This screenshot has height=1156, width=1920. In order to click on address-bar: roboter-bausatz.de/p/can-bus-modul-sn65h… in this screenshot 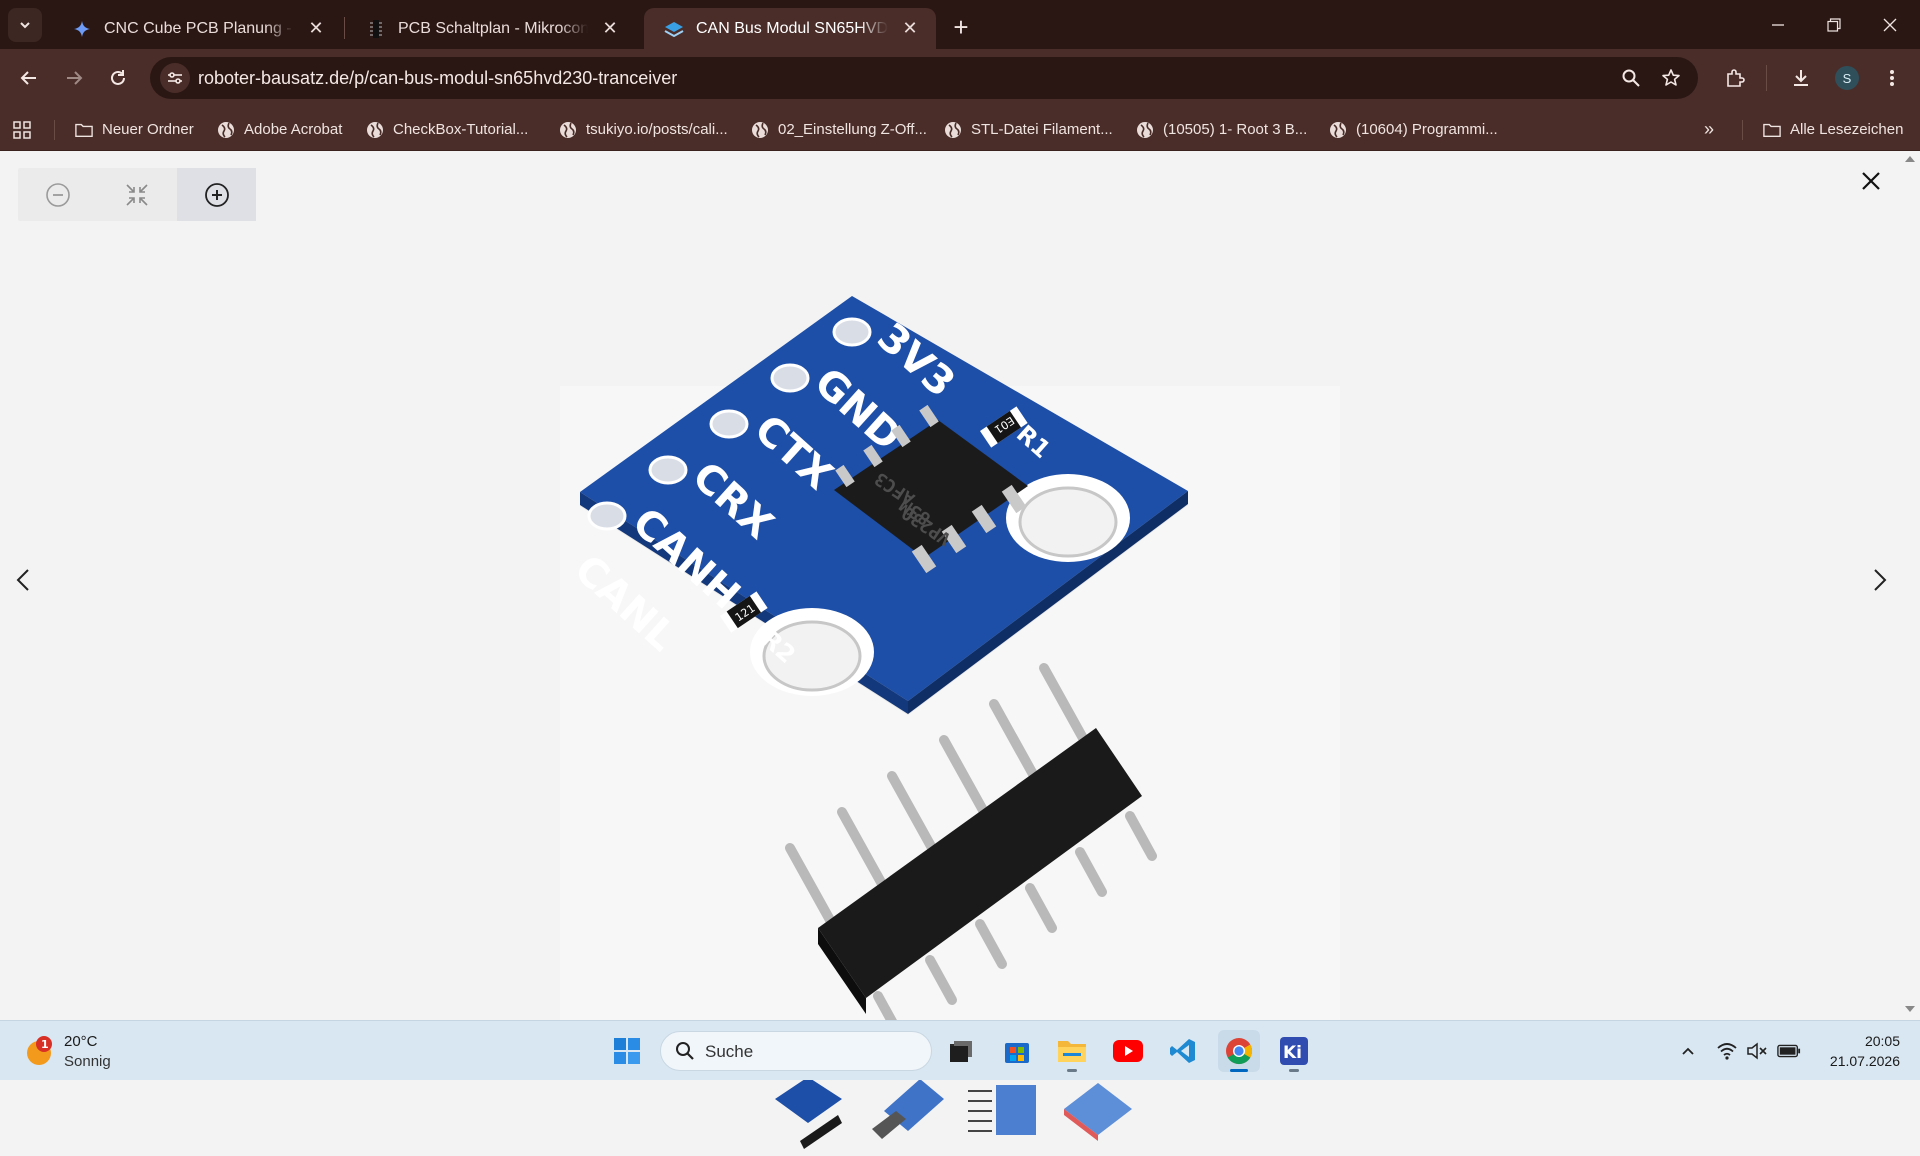, I will do `click(924, 78)`.